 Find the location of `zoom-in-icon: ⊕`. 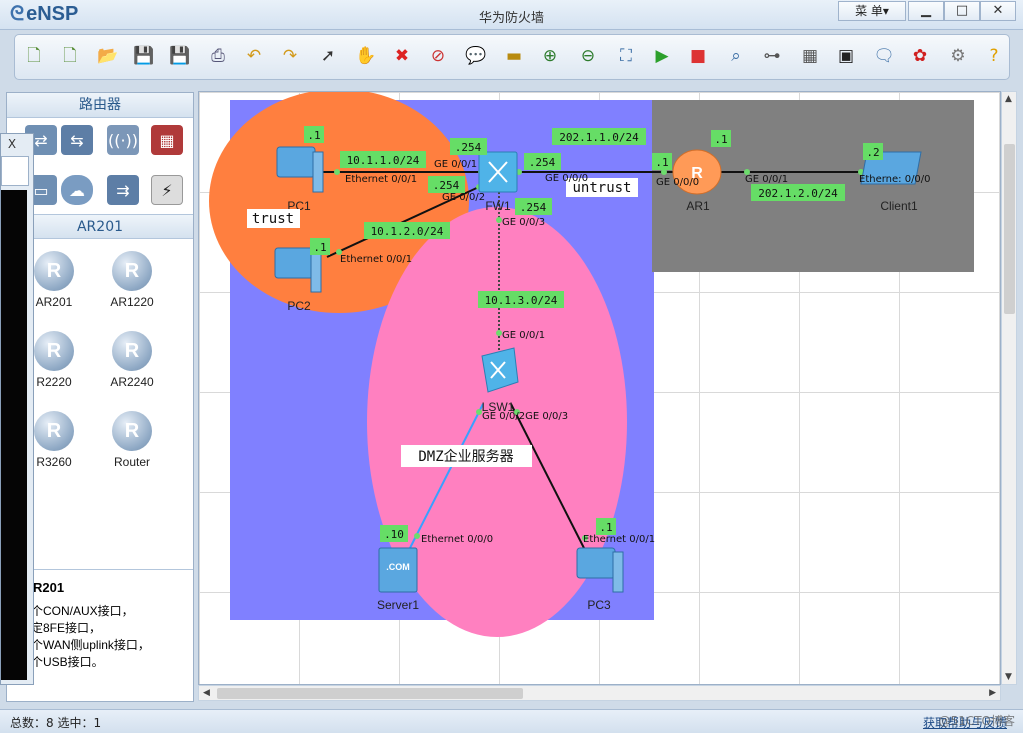

zoom-in-icon: ⊕ is located at coordinates (550, 56).